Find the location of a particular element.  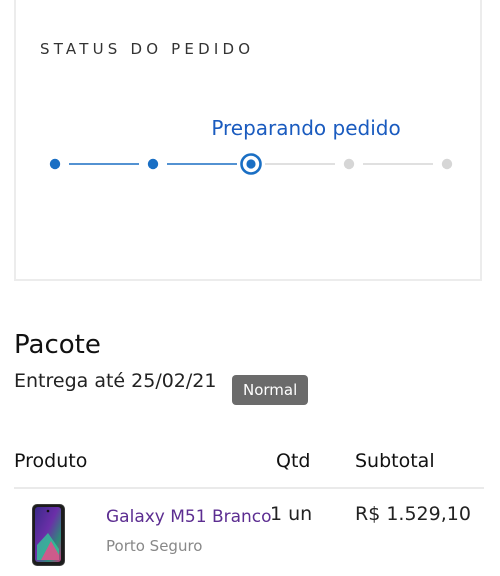

phone-screen-art is located at coordinates (48, 534).